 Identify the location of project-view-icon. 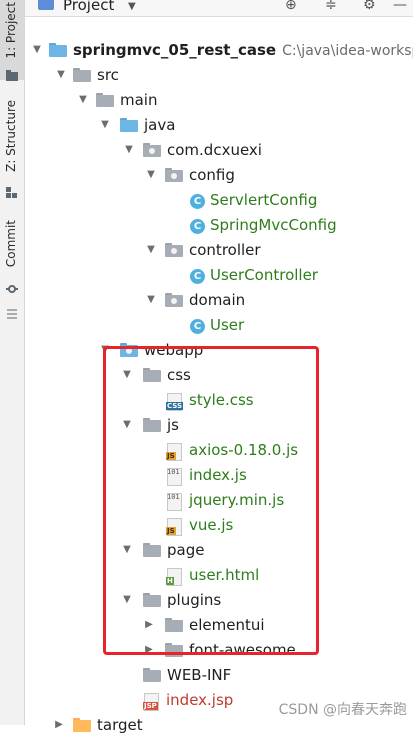
(46, 5).